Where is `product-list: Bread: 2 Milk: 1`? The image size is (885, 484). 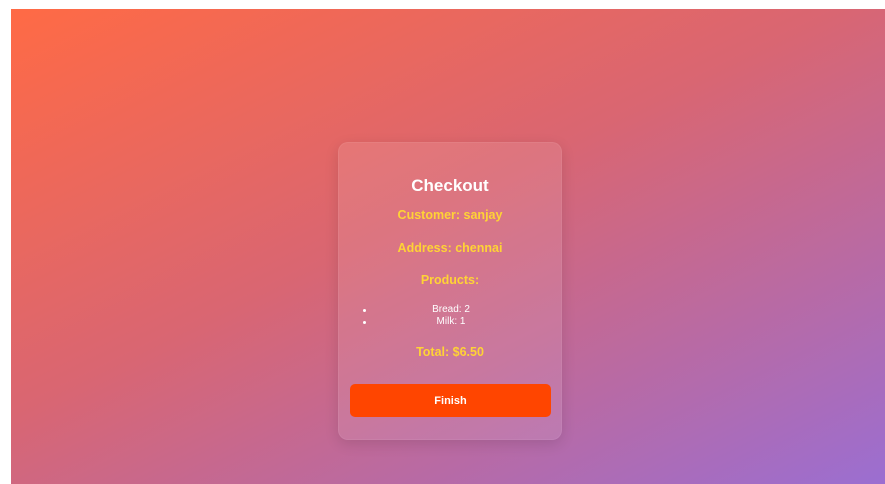 product-list: Bread: 2 Milk: 1 is located at coordinates (451, 316).